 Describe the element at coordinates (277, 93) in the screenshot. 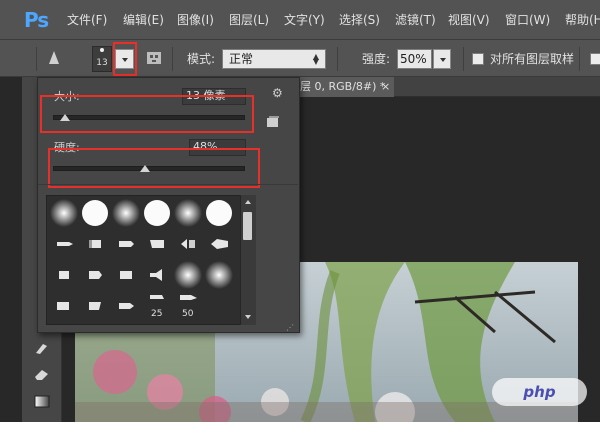

I see `gear-icon: ⚙` at that location.